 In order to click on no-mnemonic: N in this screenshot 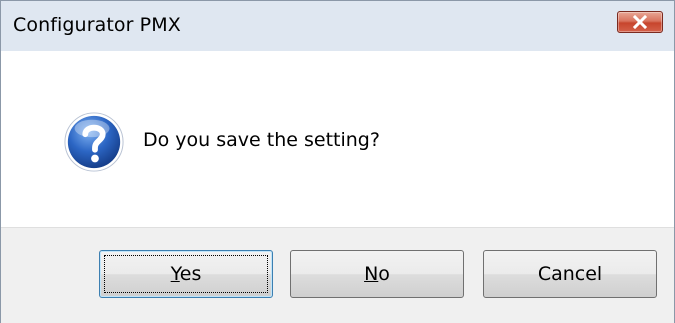, I will do `click(371, 274)`.